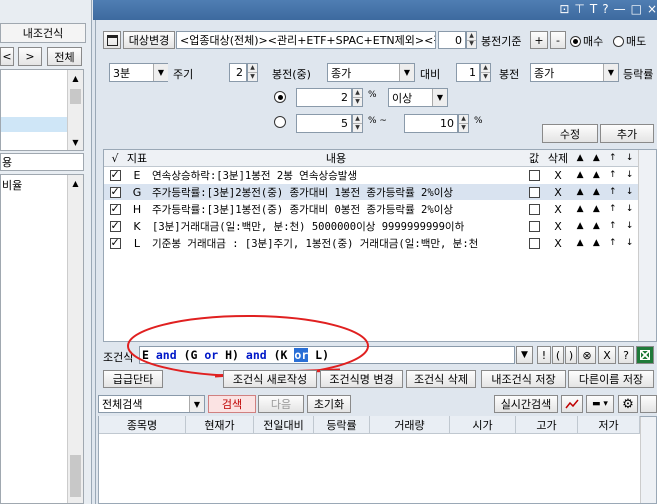 This screenshot has width=657, height=504. Describe the element at coordinates (281, 404) in the screenshot. I see `next-button: 다음` at that location.